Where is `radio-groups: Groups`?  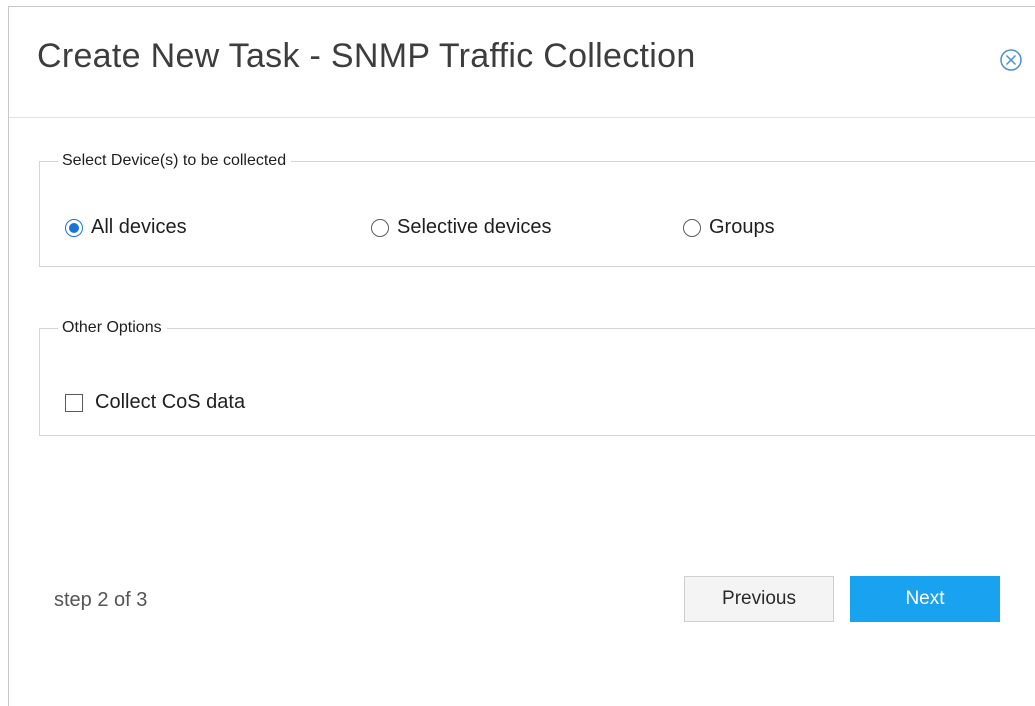
radio-groups: Groups is located at coordinates (729, 227).